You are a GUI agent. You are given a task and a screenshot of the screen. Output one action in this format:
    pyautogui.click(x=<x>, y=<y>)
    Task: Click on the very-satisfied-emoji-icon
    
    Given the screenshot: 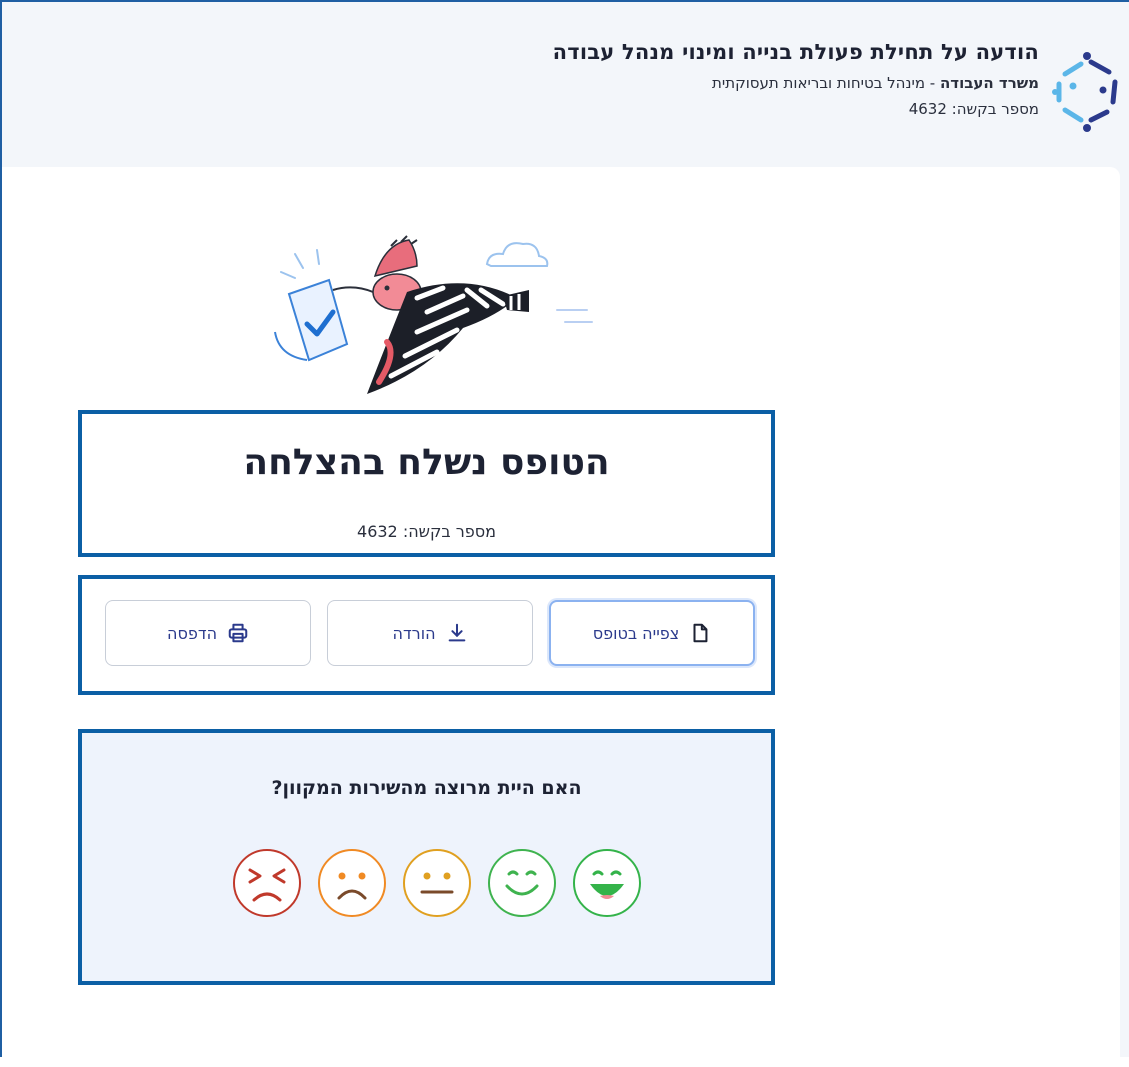 What is the action you would take?
    pyautogui.click(x=607, y=883)
    